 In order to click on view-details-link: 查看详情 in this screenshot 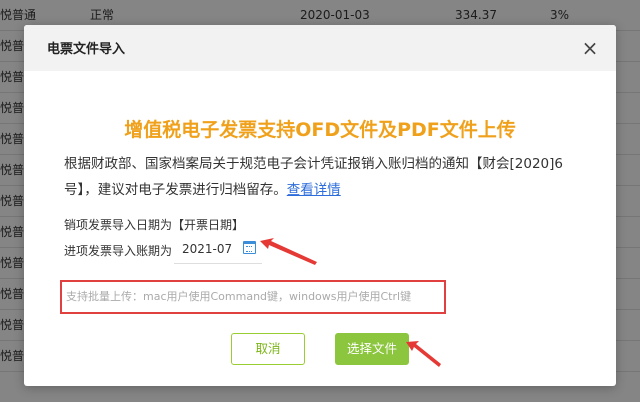, I will do `click(314, 190)`.